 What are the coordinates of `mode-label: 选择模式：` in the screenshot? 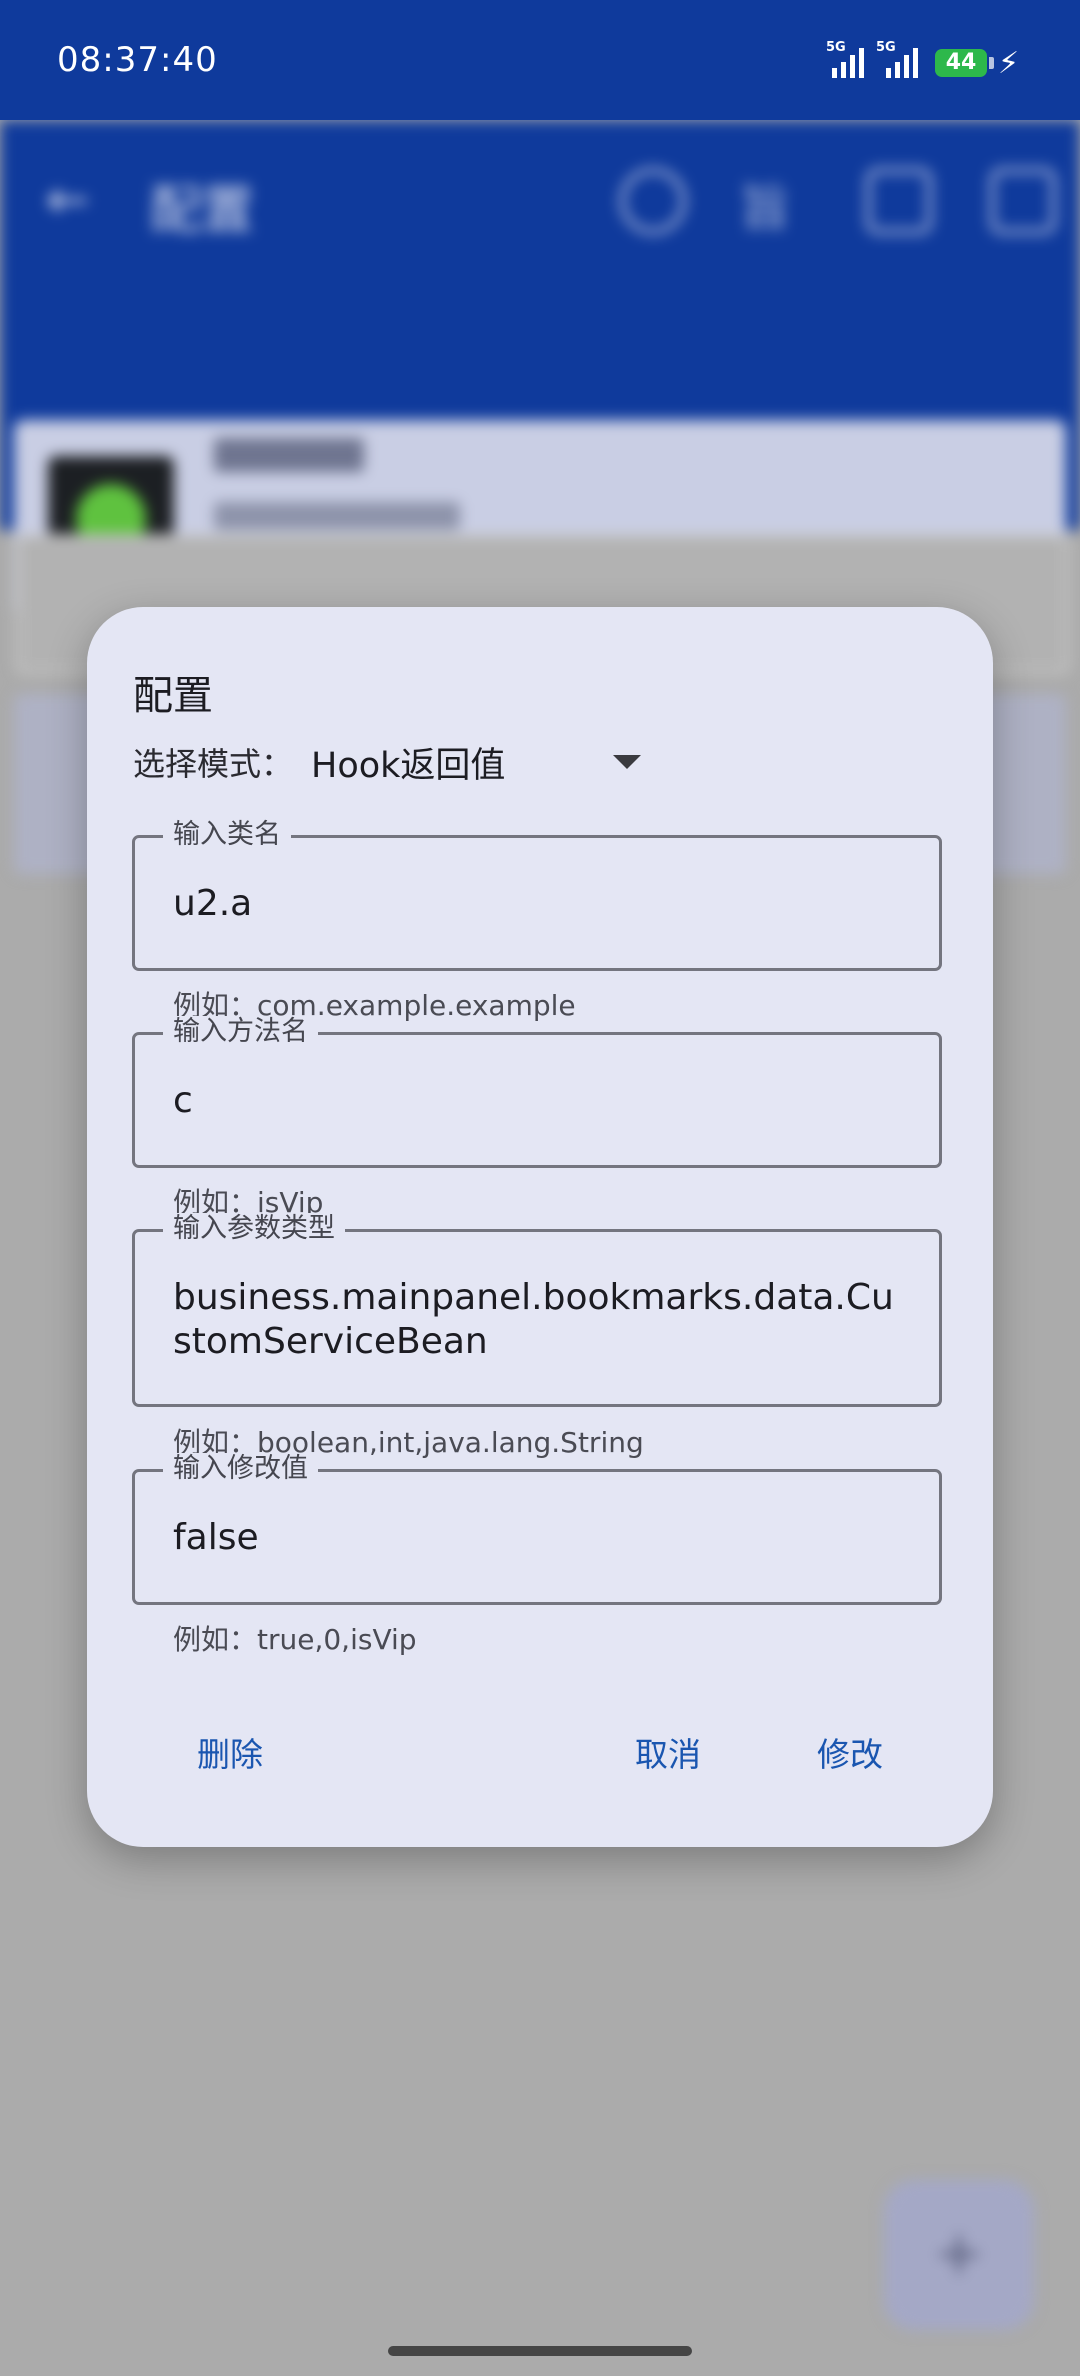 It's located at (213, 764).